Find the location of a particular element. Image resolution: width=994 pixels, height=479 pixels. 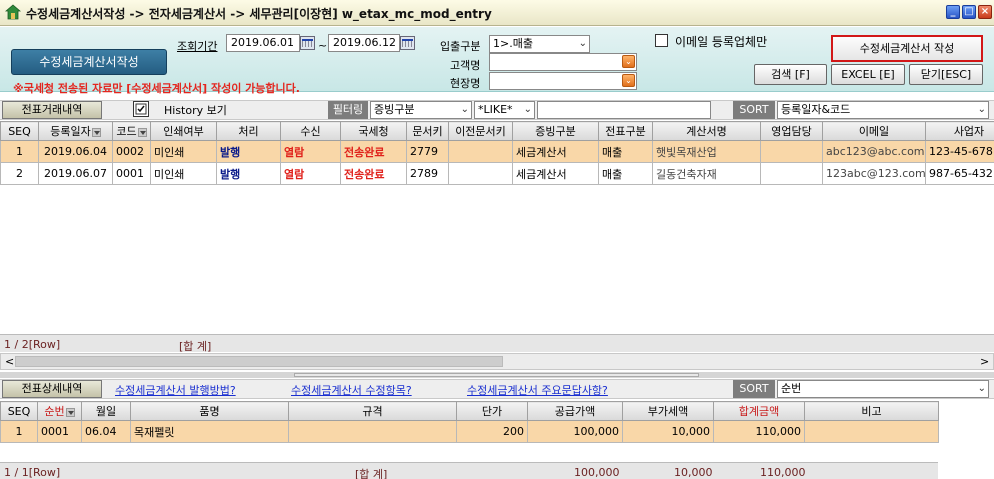

customer-input is located at coordinates (563, 62).